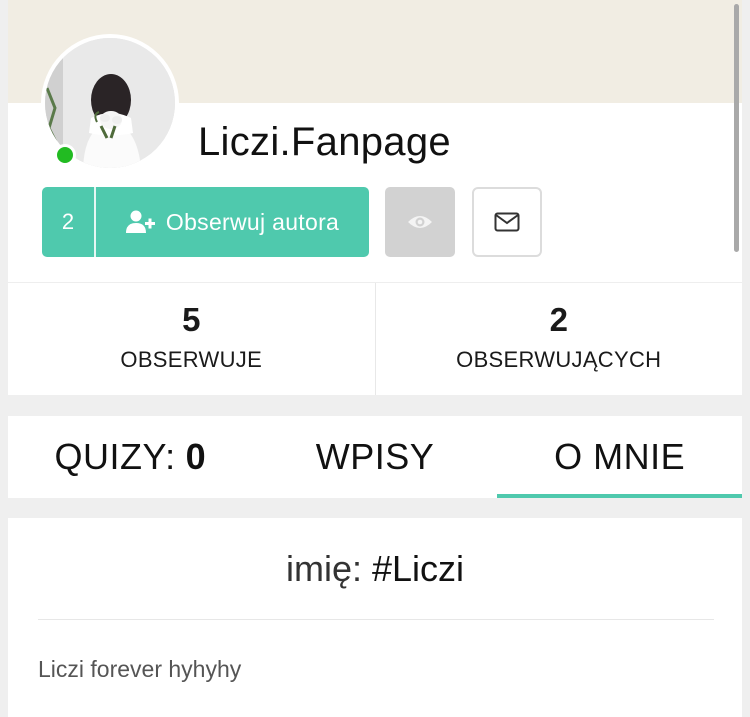 This screenshot has width=750, height=717. I want to click on eye-icon, so click(420, 222).